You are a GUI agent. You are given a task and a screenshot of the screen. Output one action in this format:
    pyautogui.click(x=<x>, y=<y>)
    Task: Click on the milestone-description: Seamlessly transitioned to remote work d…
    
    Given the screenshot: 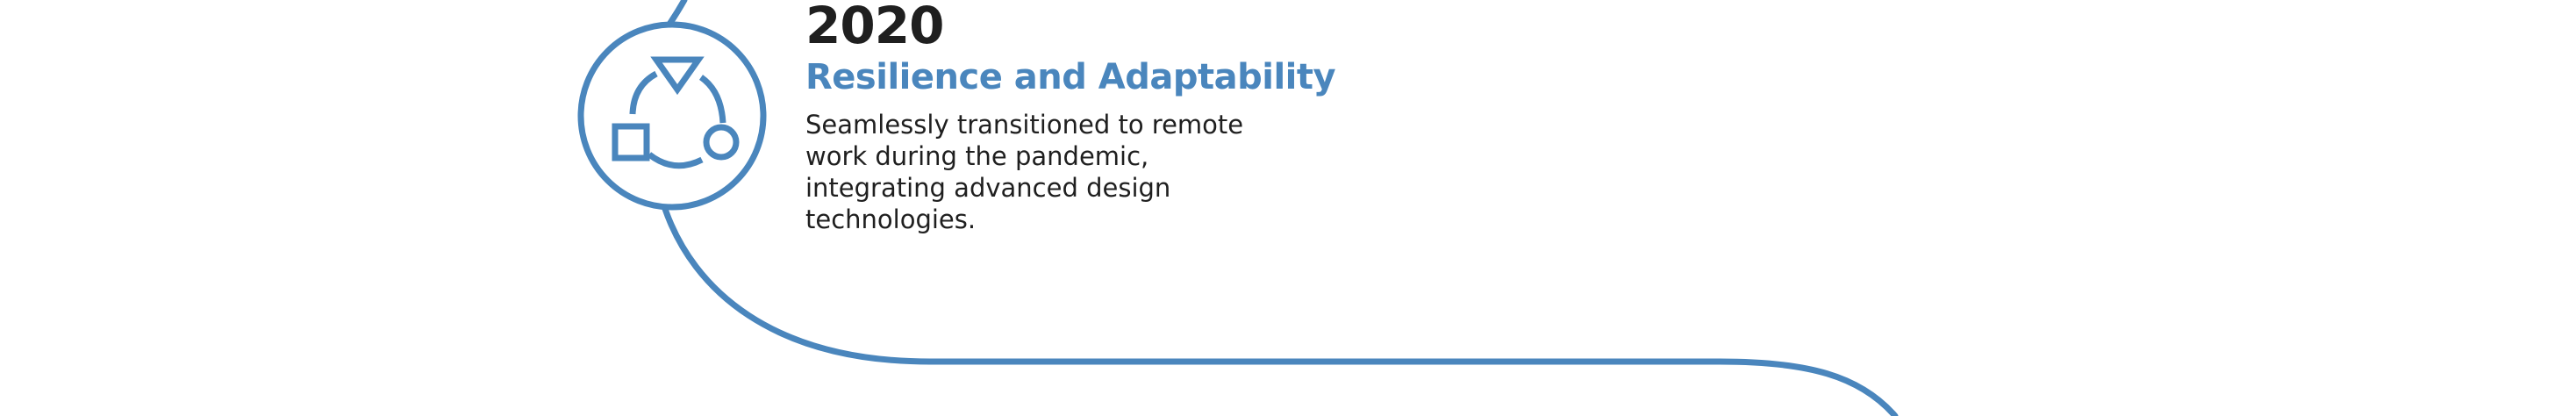 What is the action you would take?
    pyautogui.click(x=1024, y=172)
    